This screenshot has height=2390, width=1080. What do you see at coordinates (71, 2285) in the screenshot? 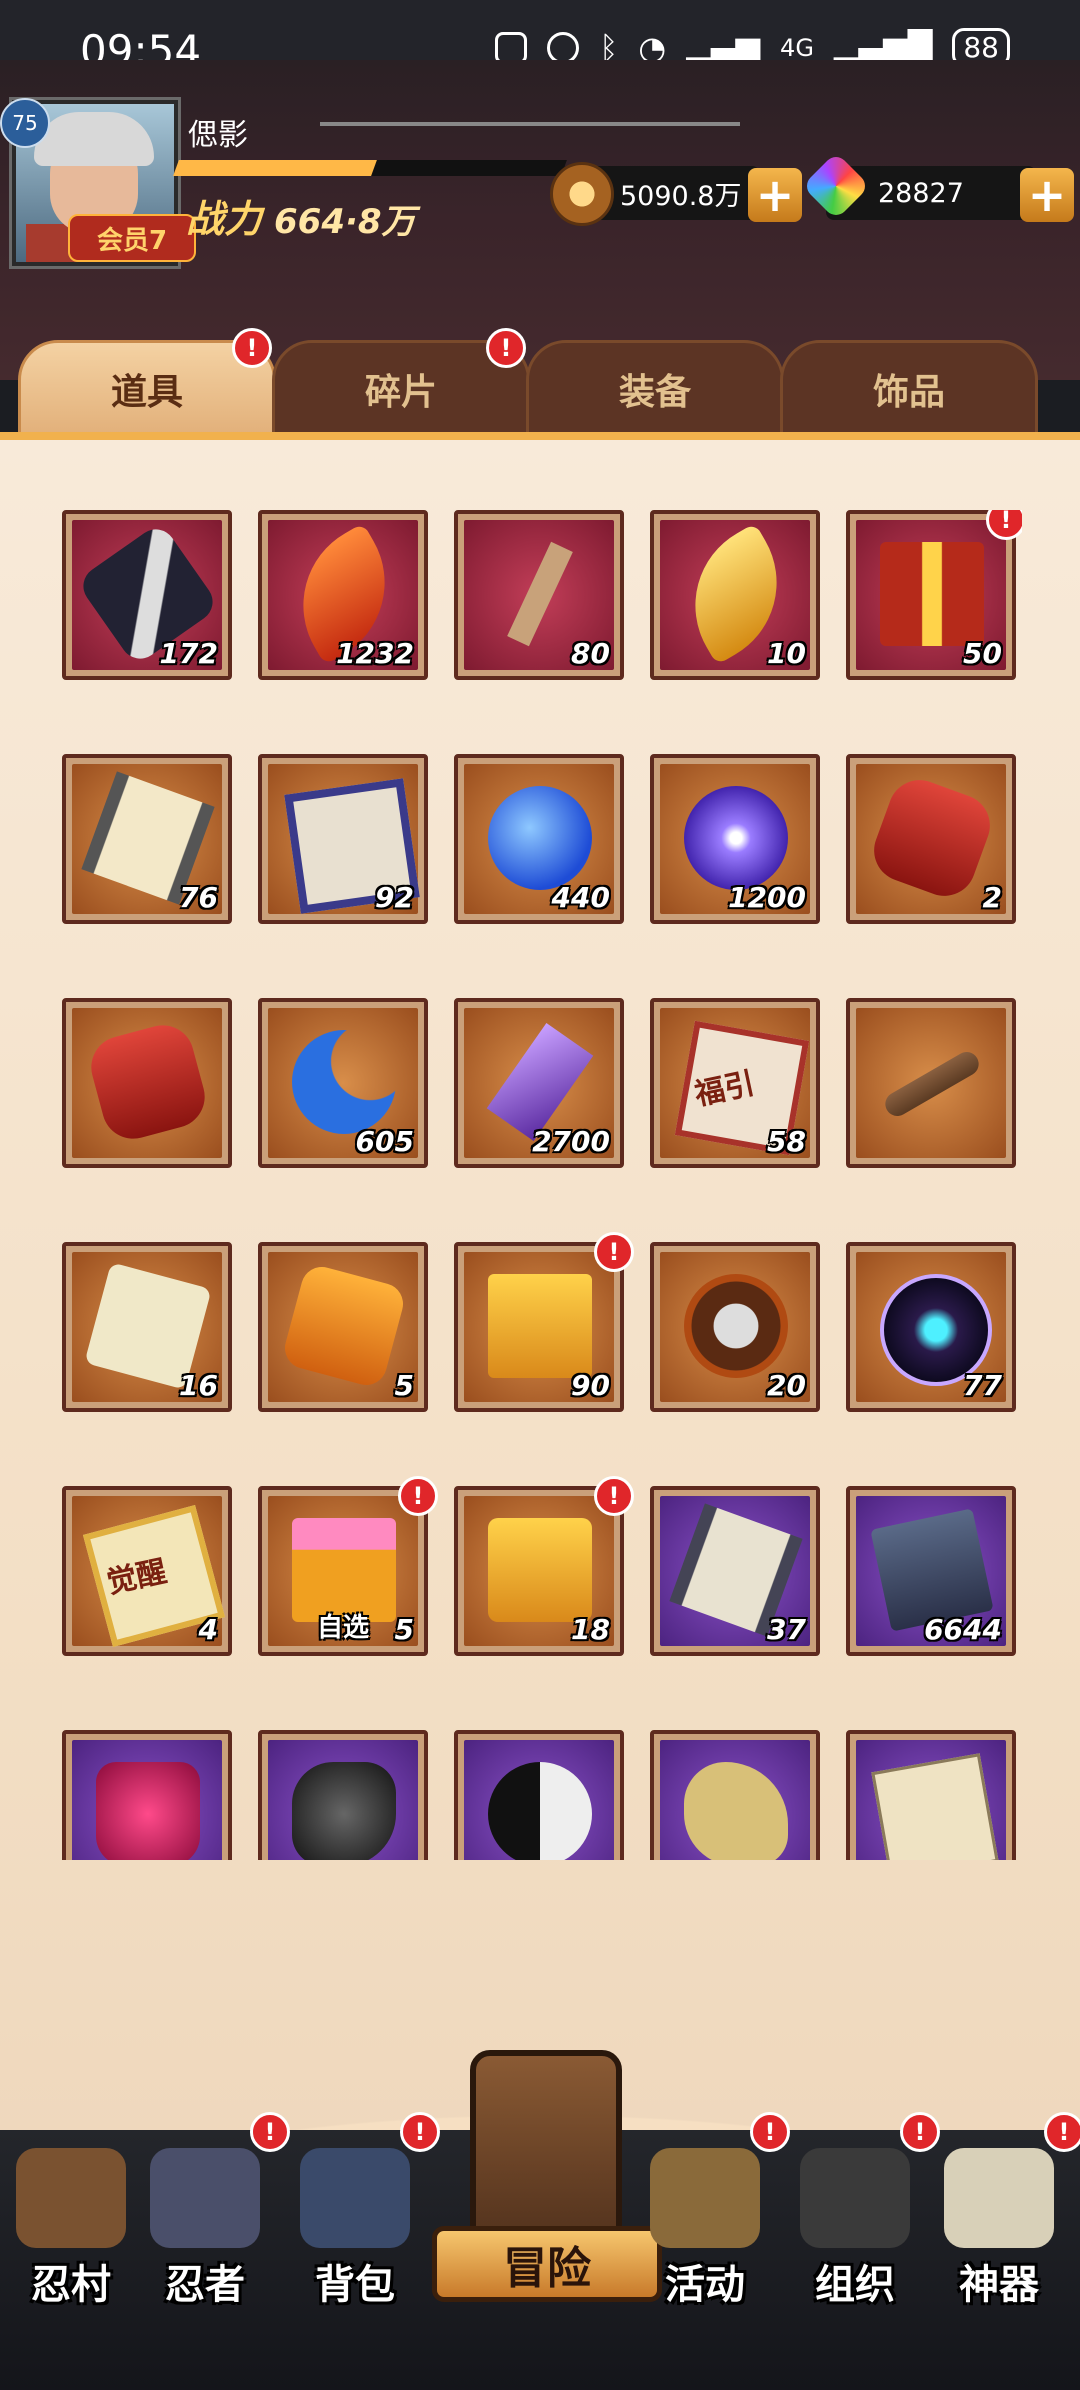
I see `nav-label: 忍村` at bounding box center [71, 2285].